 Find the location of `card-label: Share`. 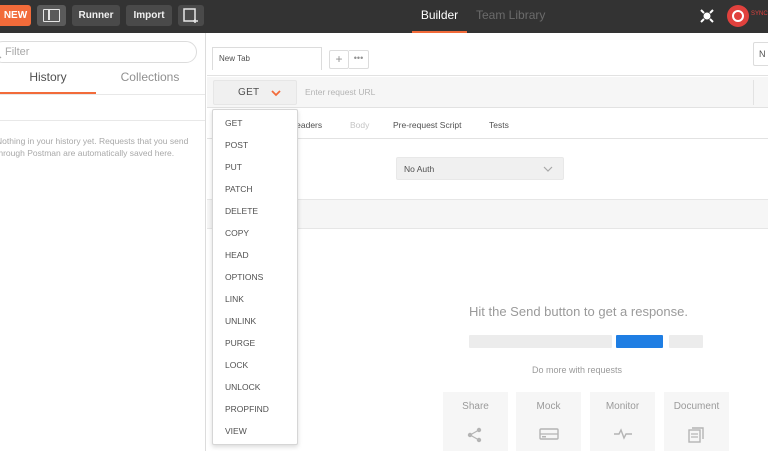

card-label: Share is located at coordinates (475, 406).